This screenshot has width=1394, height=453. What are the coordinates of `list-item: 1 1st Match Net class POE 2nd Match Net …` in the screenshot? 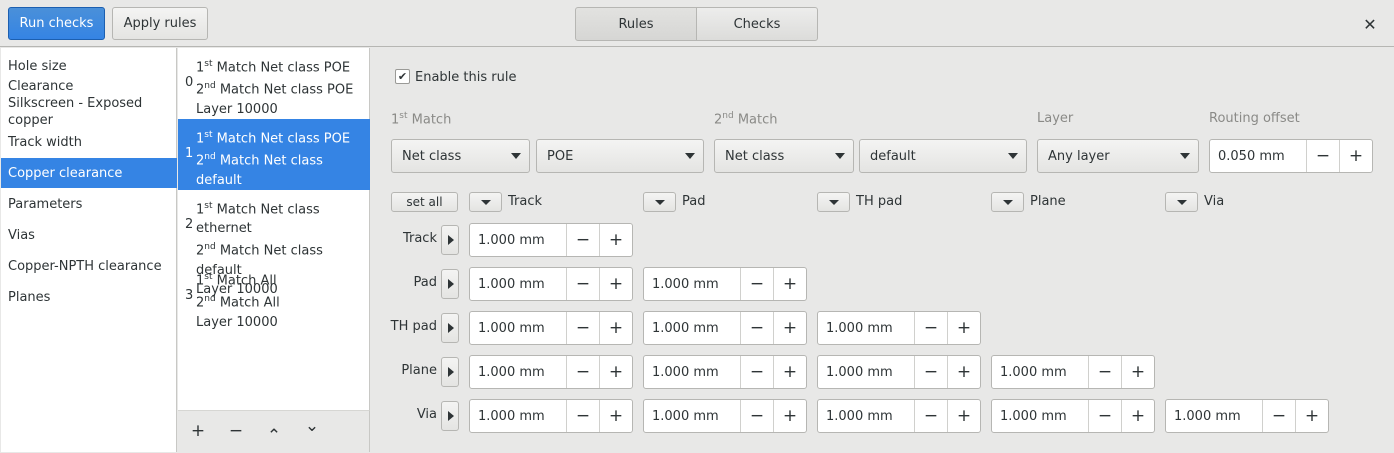 It's located at (274, 163).